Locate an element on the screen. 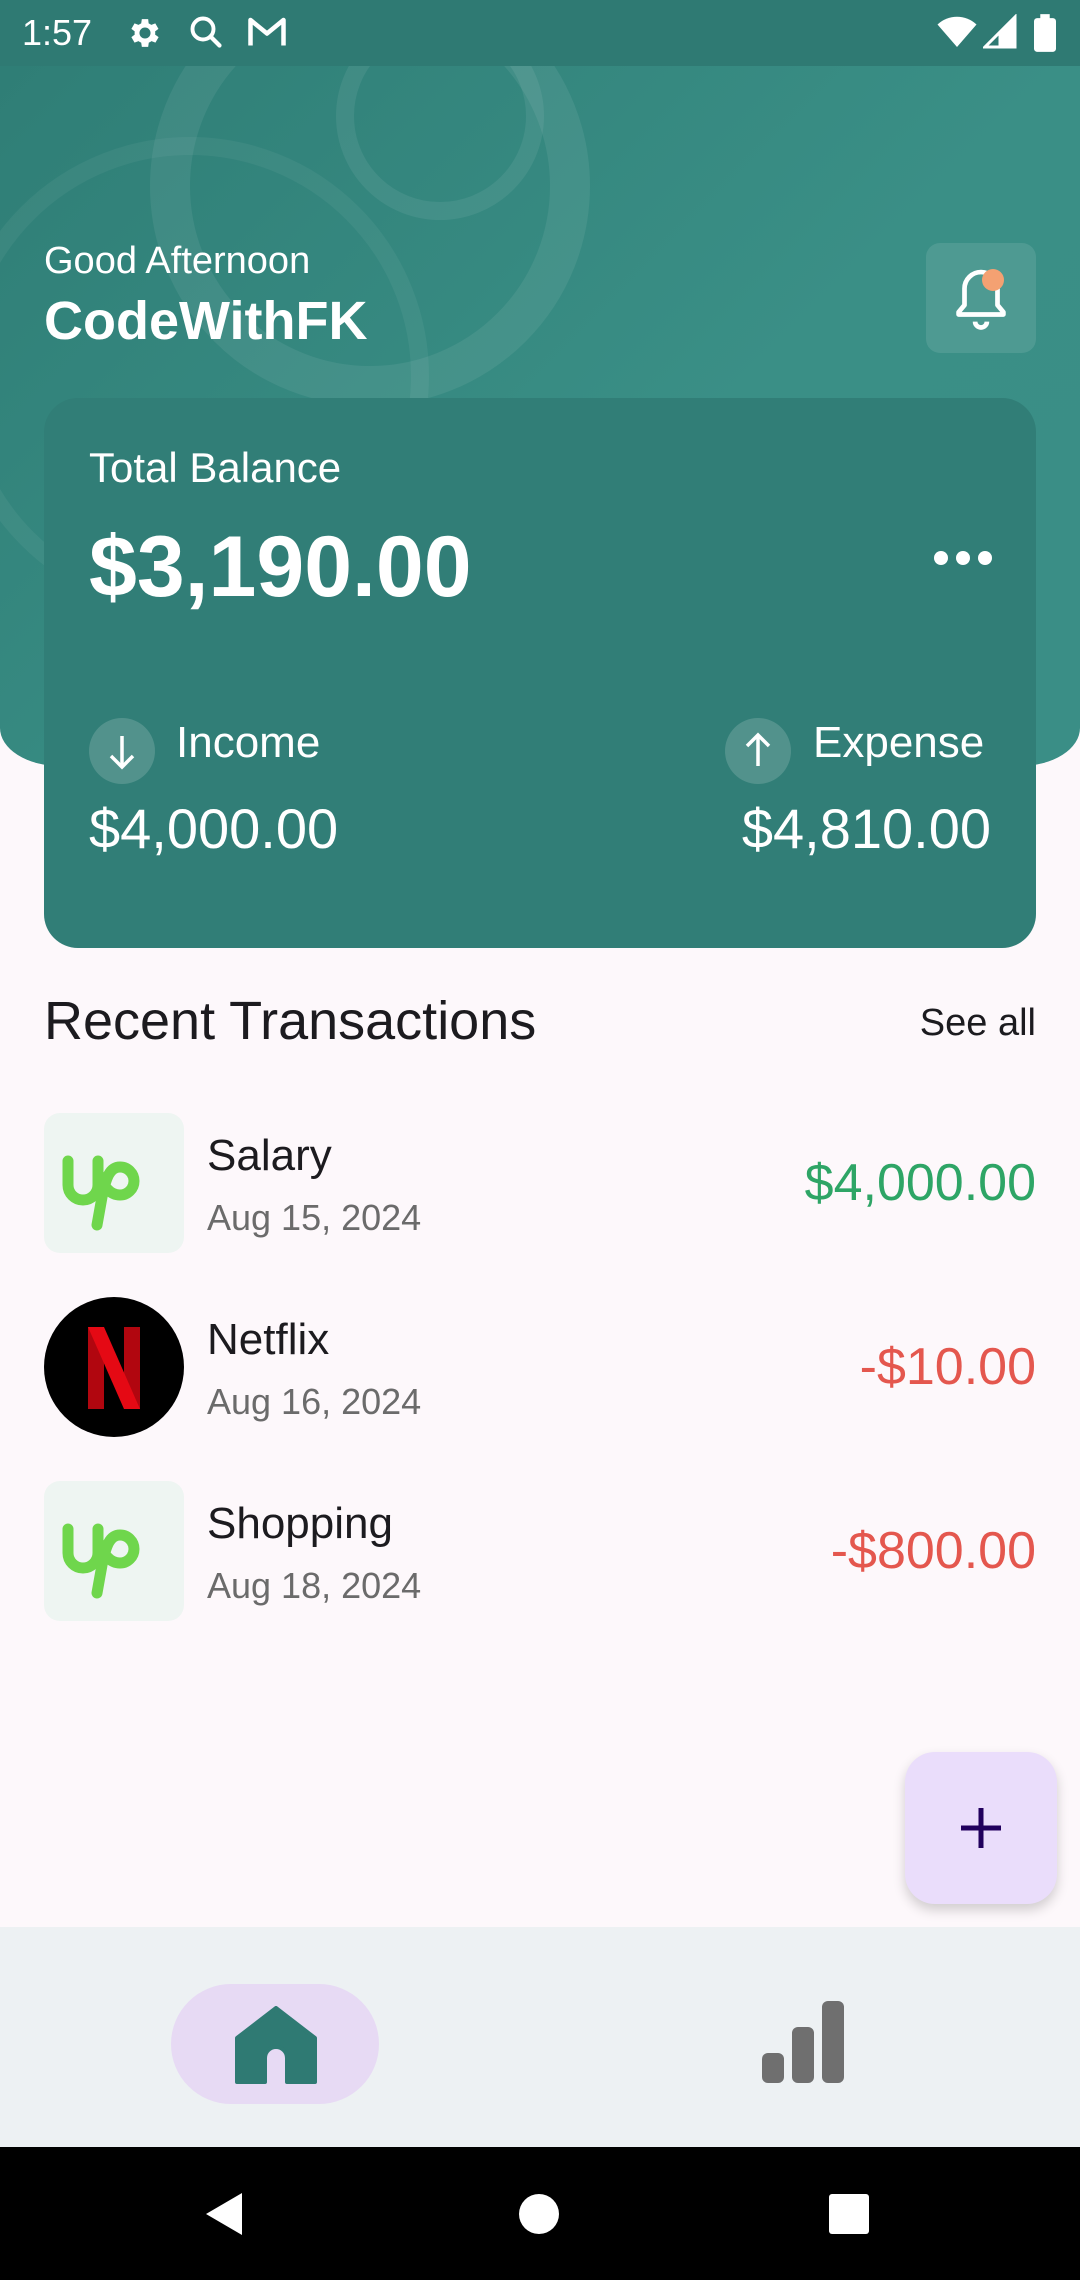 The image size is (1080, 2280). add-transaction-button is located at coordinates (981, 1828).